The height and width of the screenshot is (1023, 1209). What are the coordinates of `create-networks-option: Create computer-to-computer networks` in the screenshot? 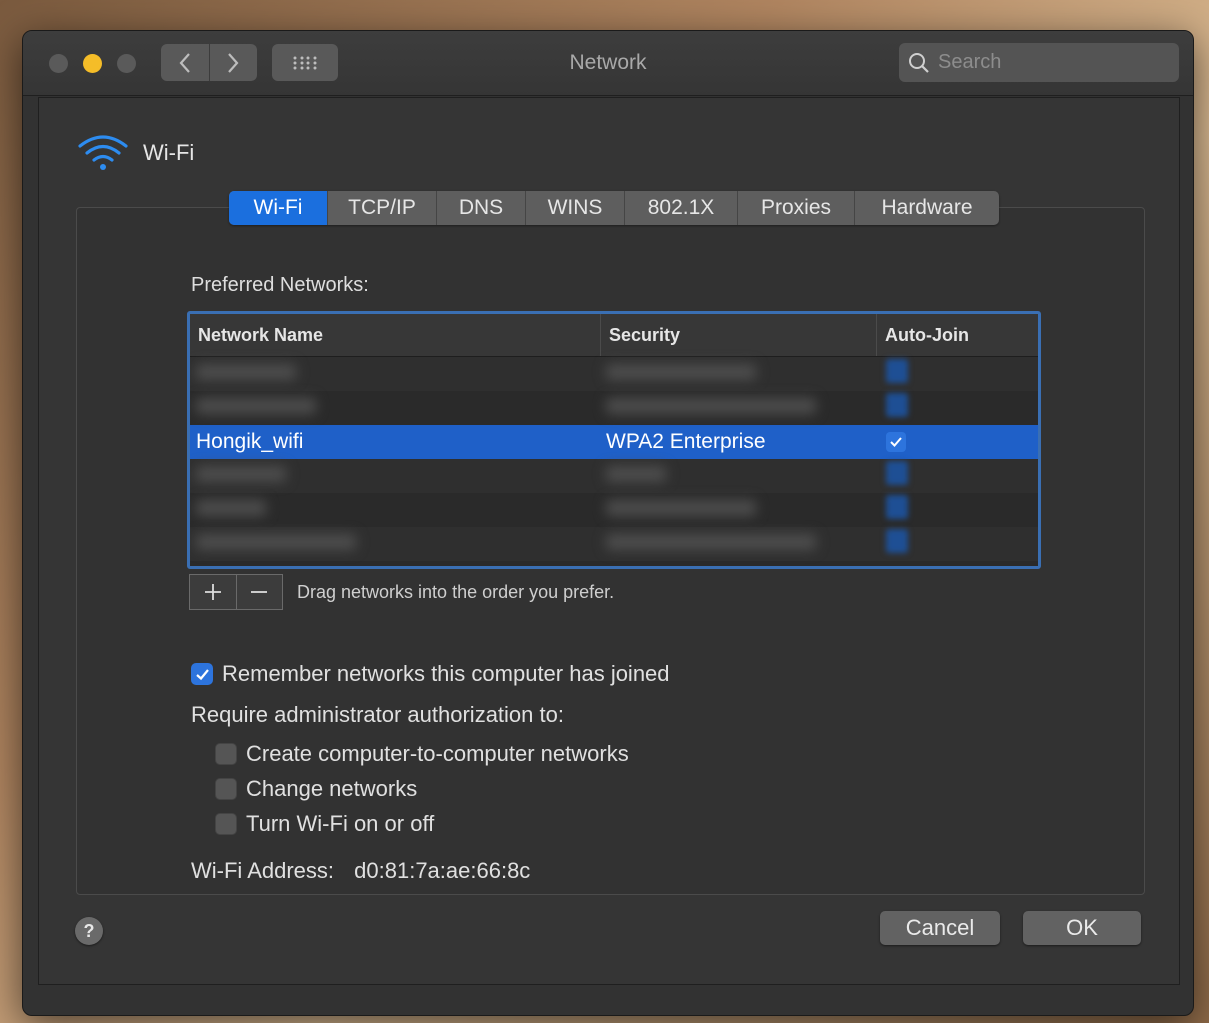 It's located at (422, 754).